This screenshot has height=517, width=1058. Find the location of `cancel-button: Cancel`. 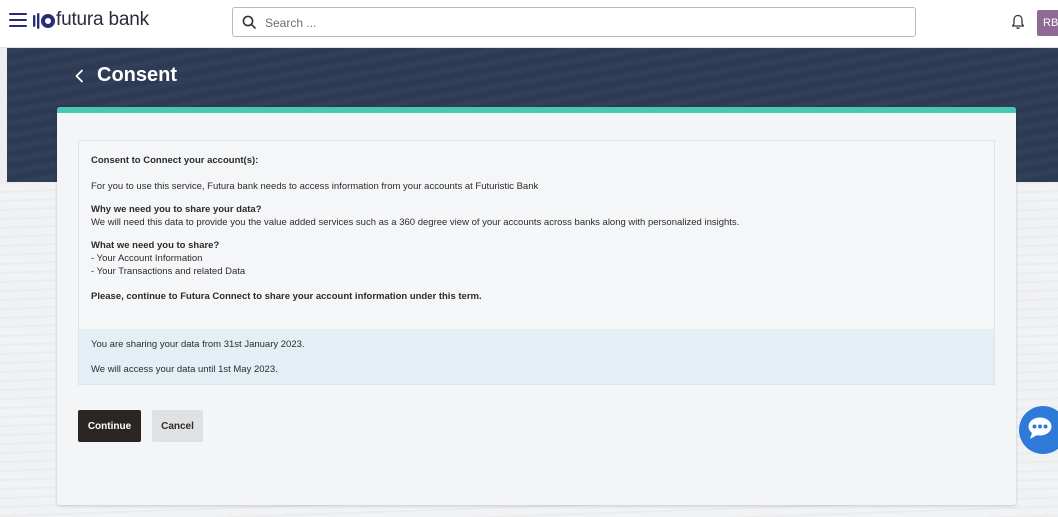

cancel-button: Cancel is located at coordinates (177, 426).